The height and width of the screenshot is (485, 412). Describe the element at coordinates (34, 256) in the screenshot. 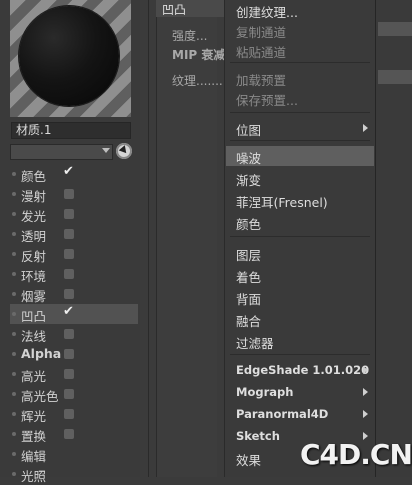

I see `channel-label: 反射` at that location.